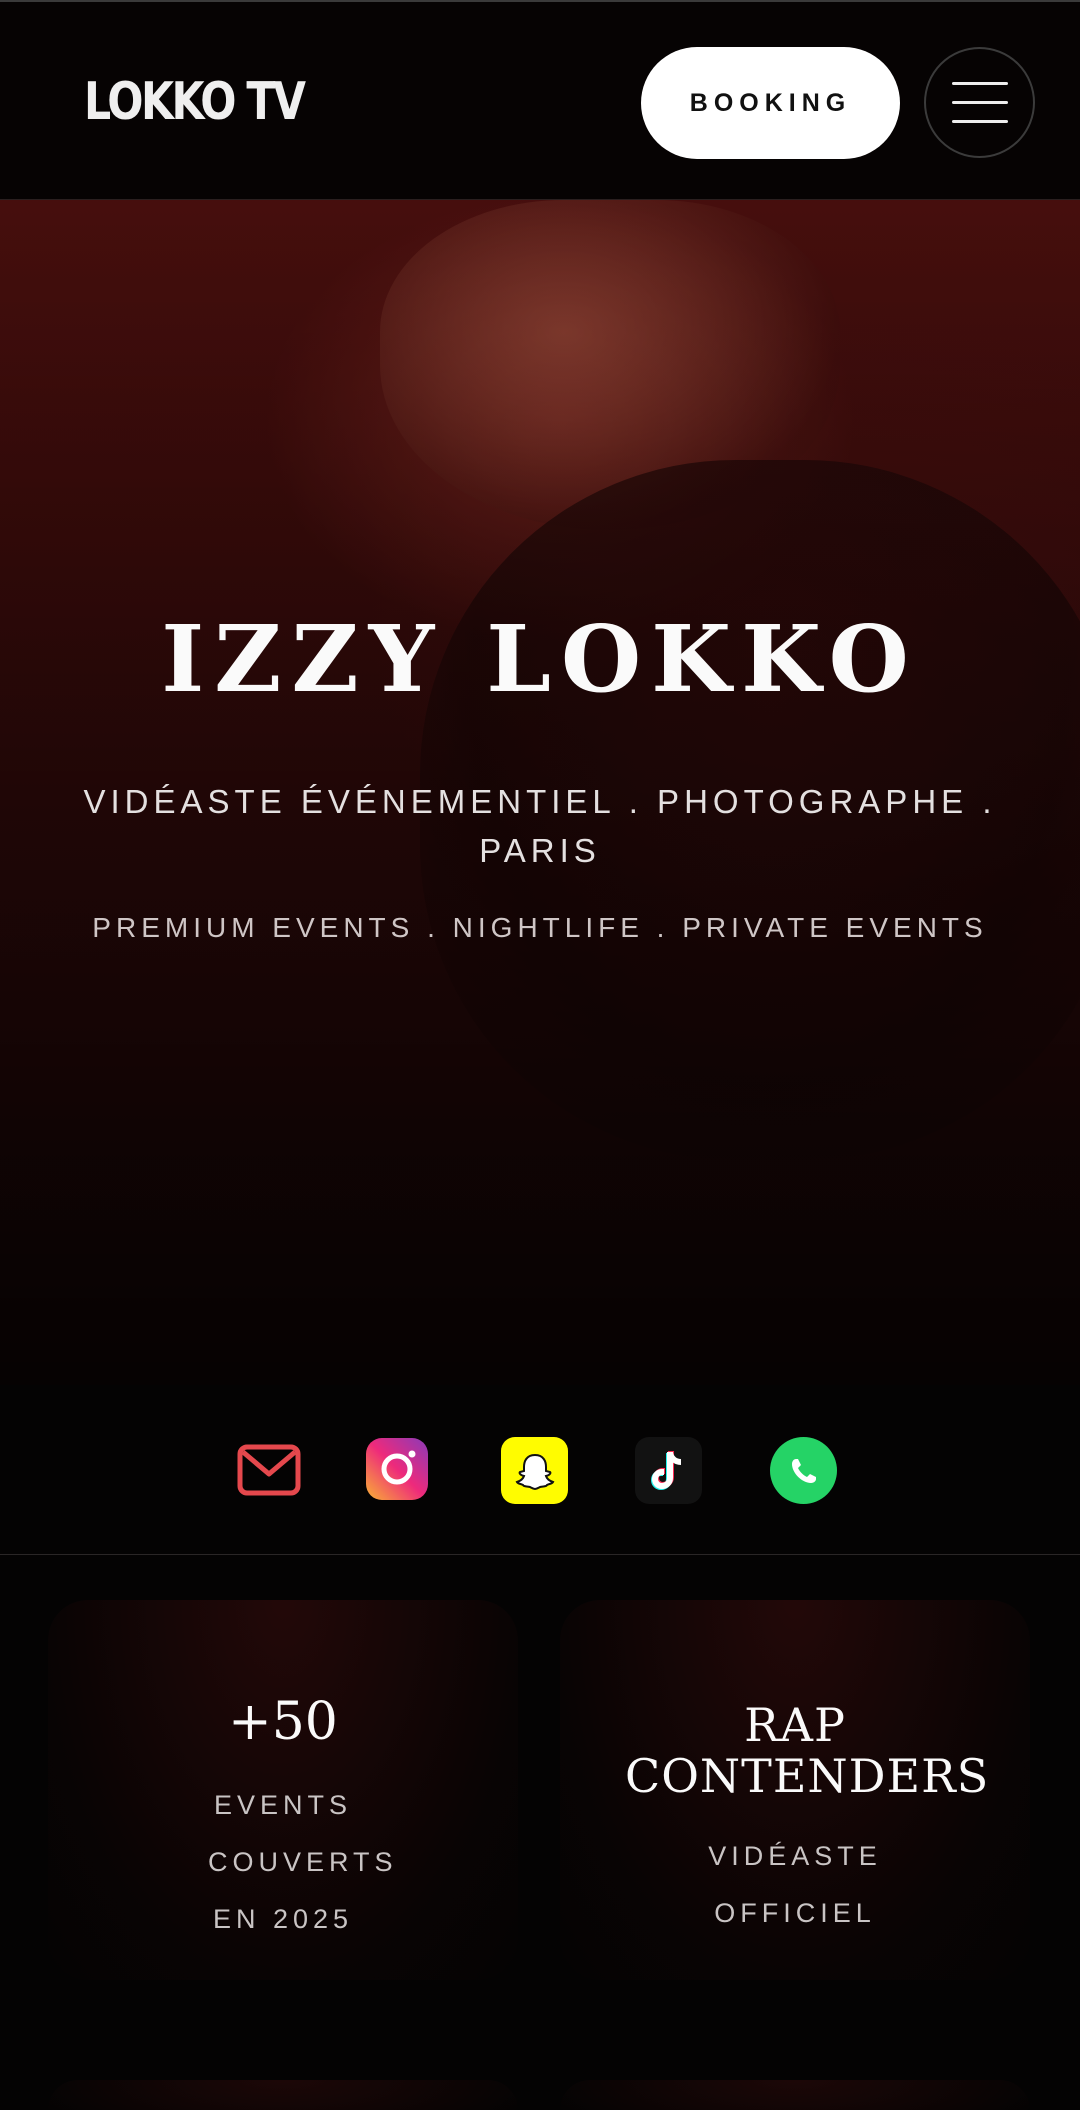 The image size is (1080, 2110). Describe the element at coordinates (283, 1722) in the screenshot. I see `stat-value: +50` at that location.